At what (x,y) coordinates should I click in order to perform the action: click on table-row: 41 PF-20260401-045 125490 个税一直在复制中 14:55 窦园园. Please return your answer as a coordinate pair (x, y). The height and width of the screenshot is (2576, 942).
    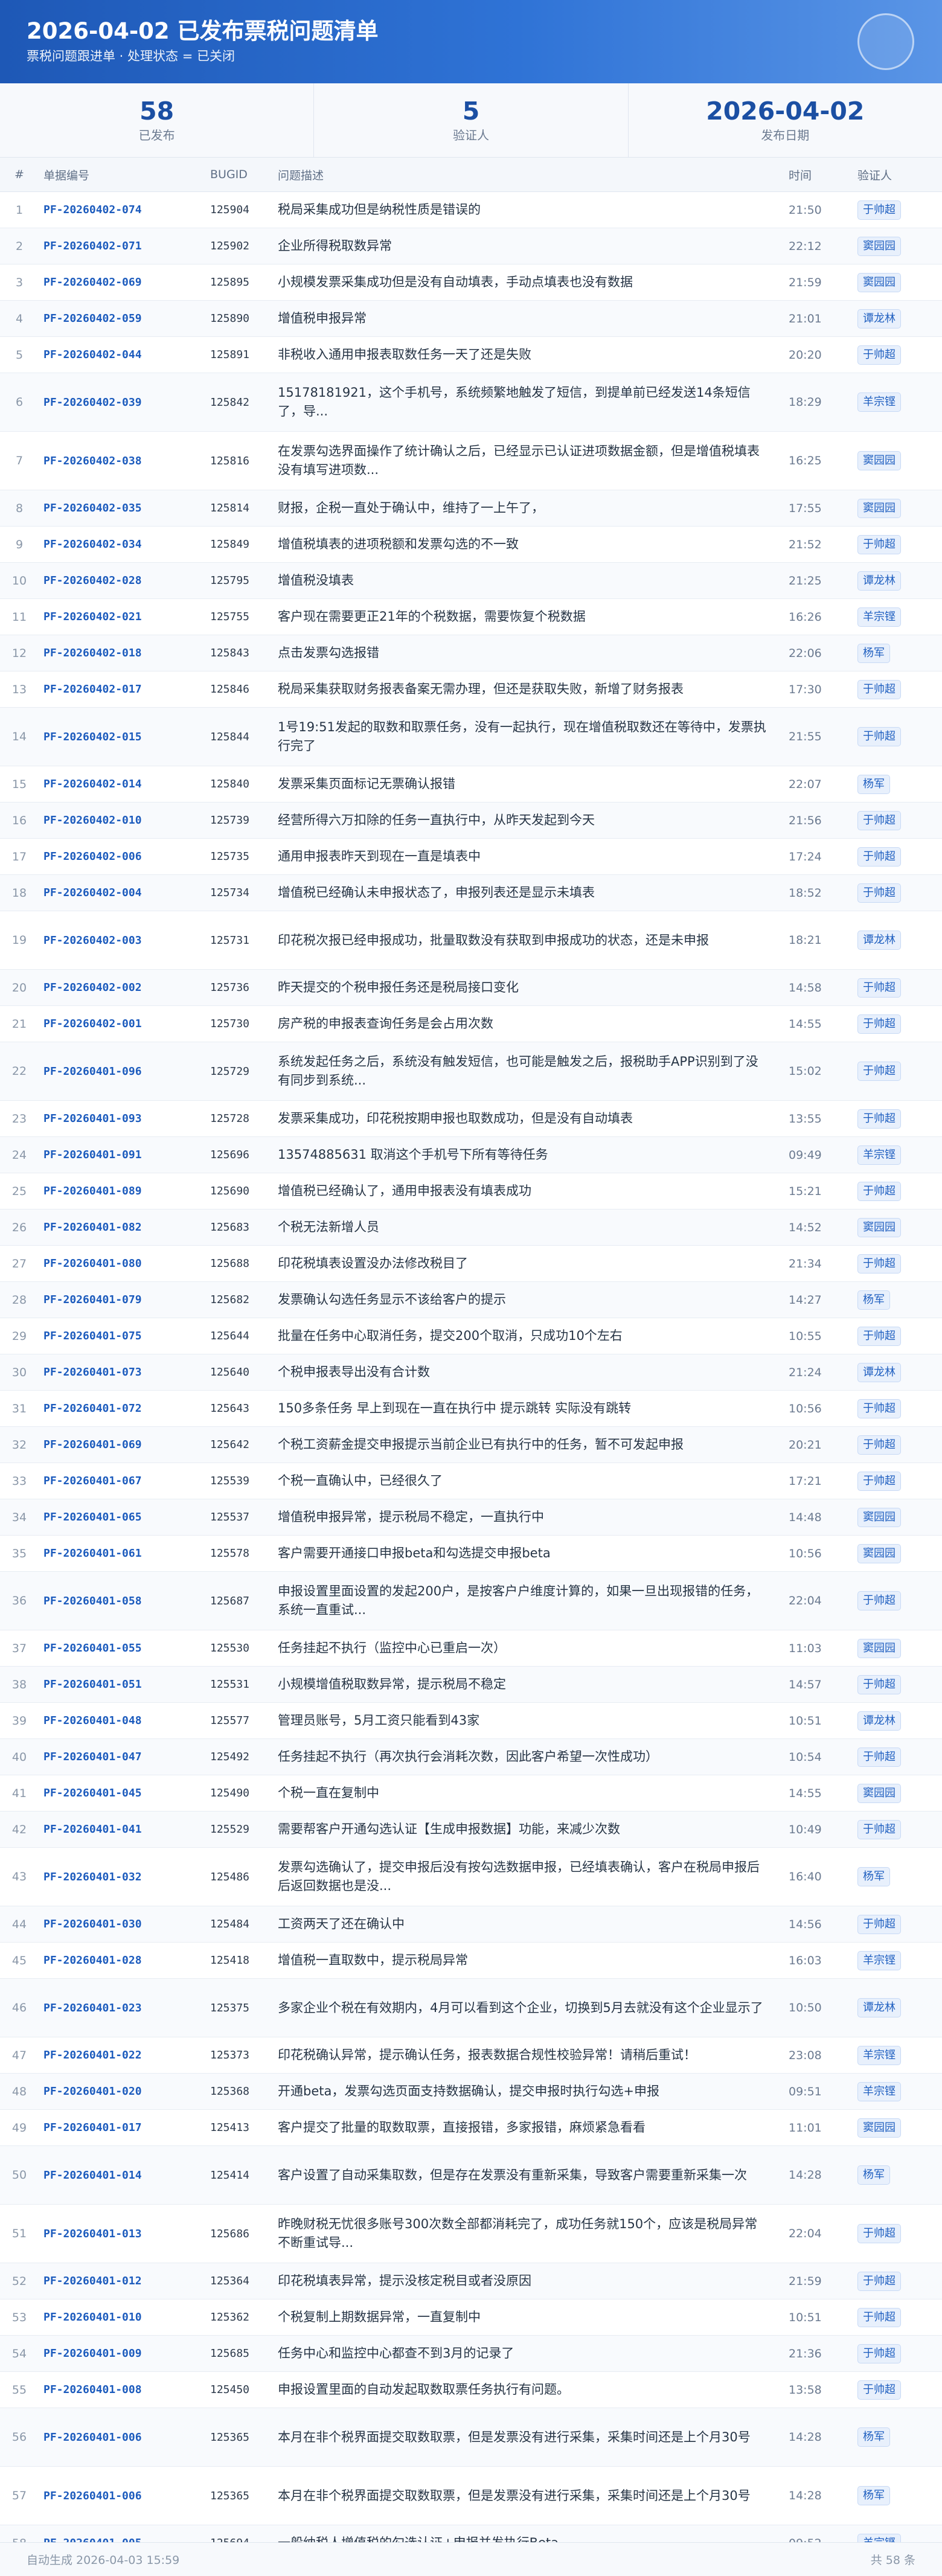
    Looking at the image, I should click on (471, 1793).